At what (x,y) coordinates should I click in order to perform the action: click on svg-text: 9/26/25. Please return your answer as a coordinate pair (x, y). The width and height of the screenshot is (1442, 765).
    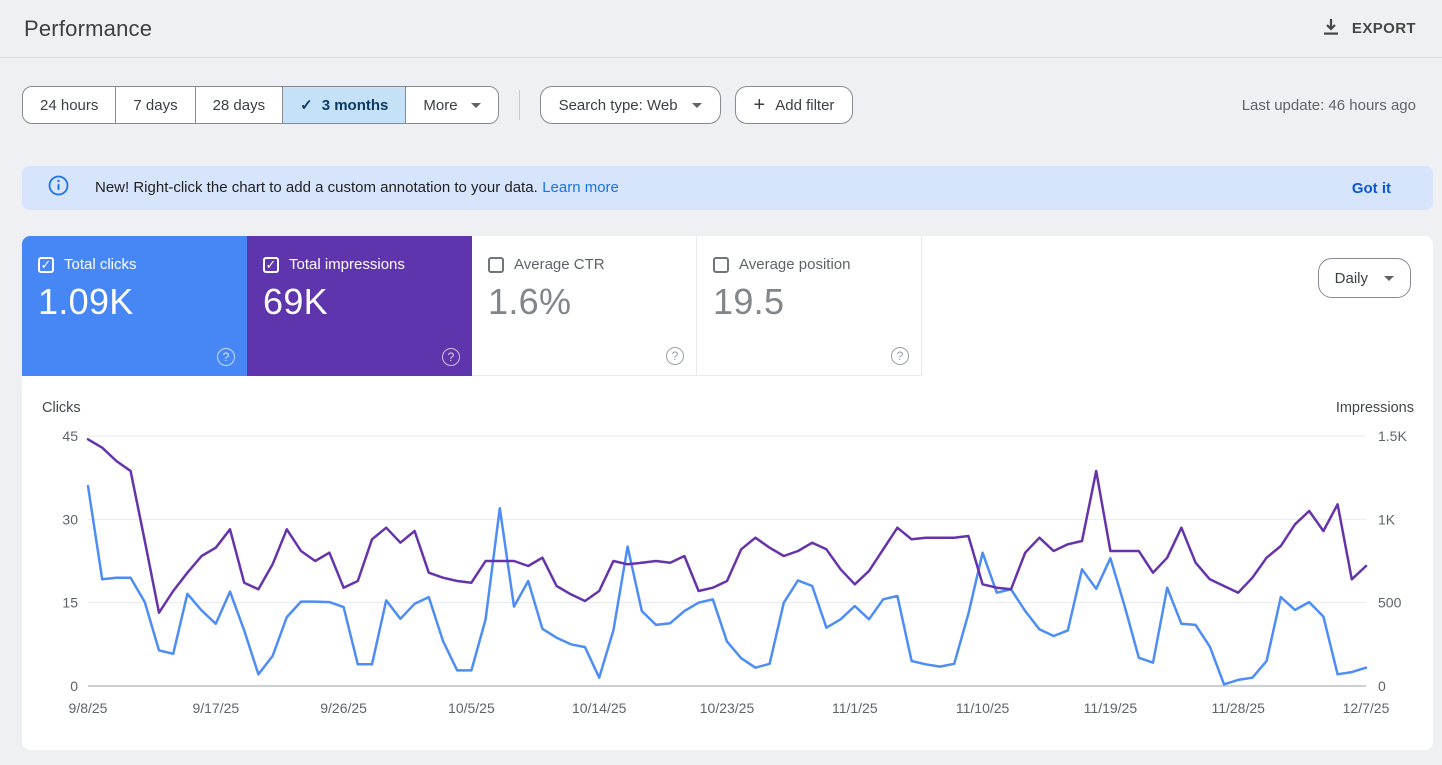
    Looking at the image, I should click on (343, 708).